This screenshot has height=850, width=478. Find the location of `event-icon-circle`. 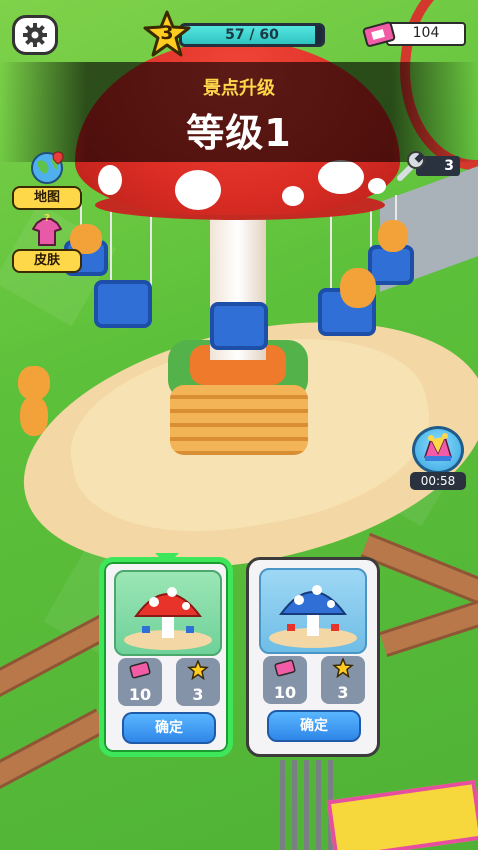

event-icon-circle is located at coordinates (438, 450).